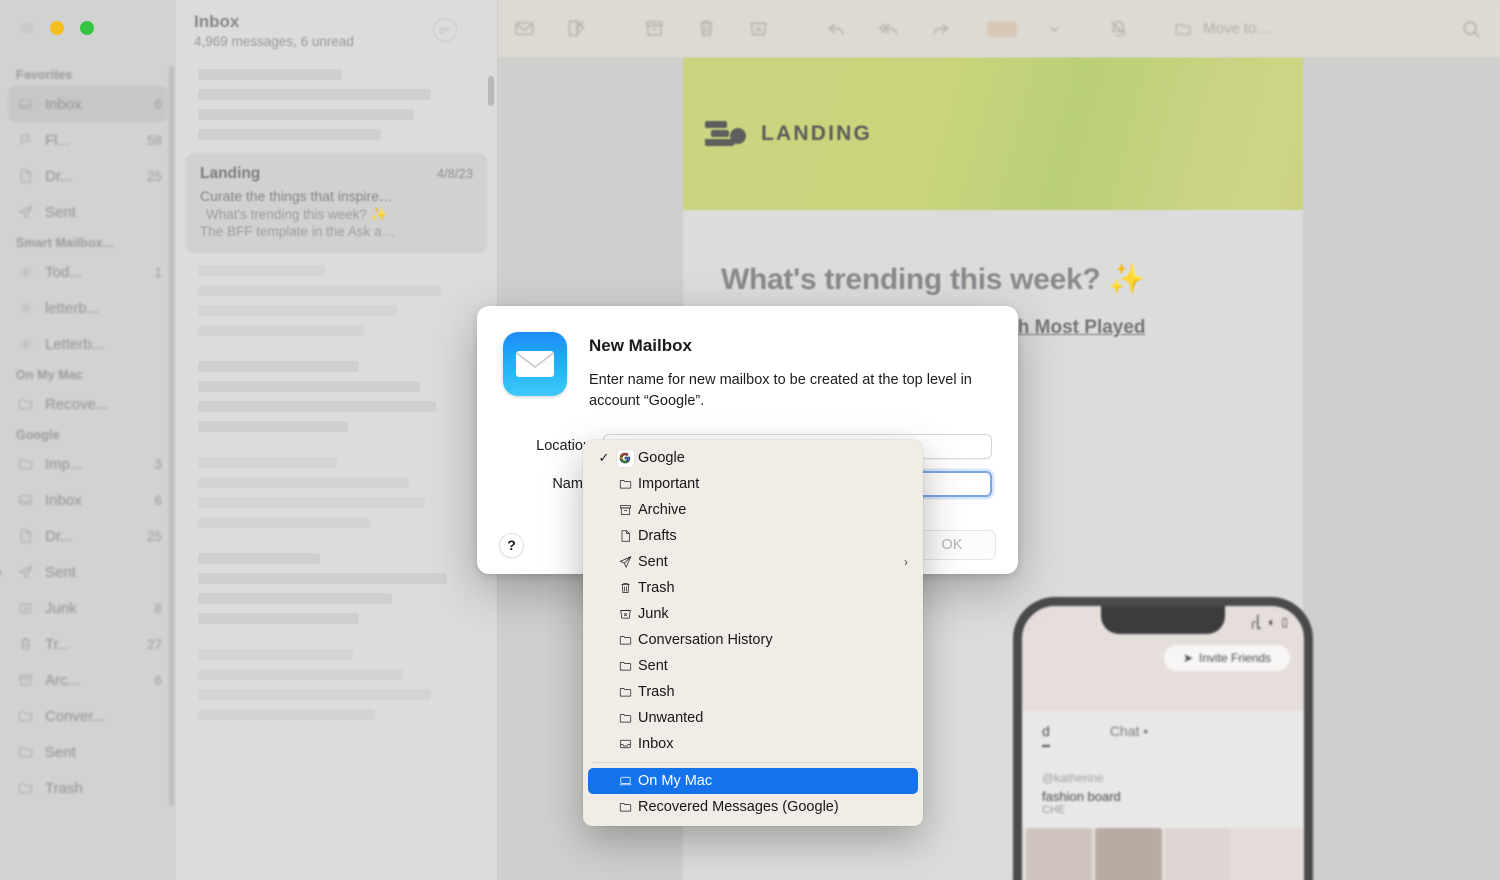  What do you see at coordinates (1235, 658) in the screenshot?
I see `invite-friends-label: Invite Friends` at bounding box center [1235, 658].